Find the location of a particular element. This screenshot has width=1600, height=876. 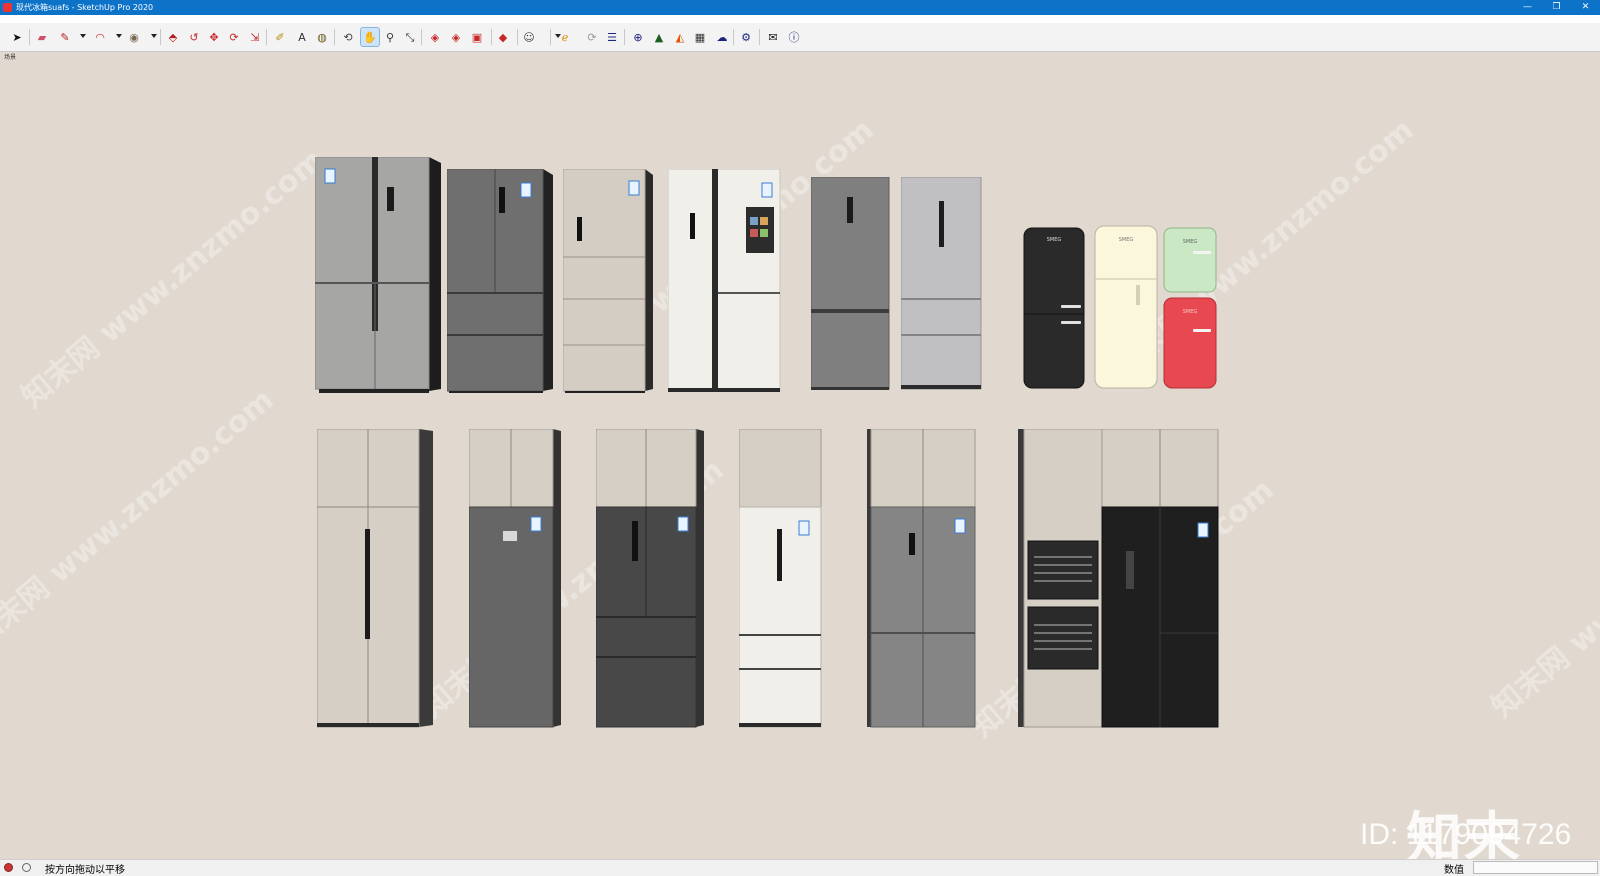

push-pull-tool-button: ⬘ is located at coordinates (173, 37).